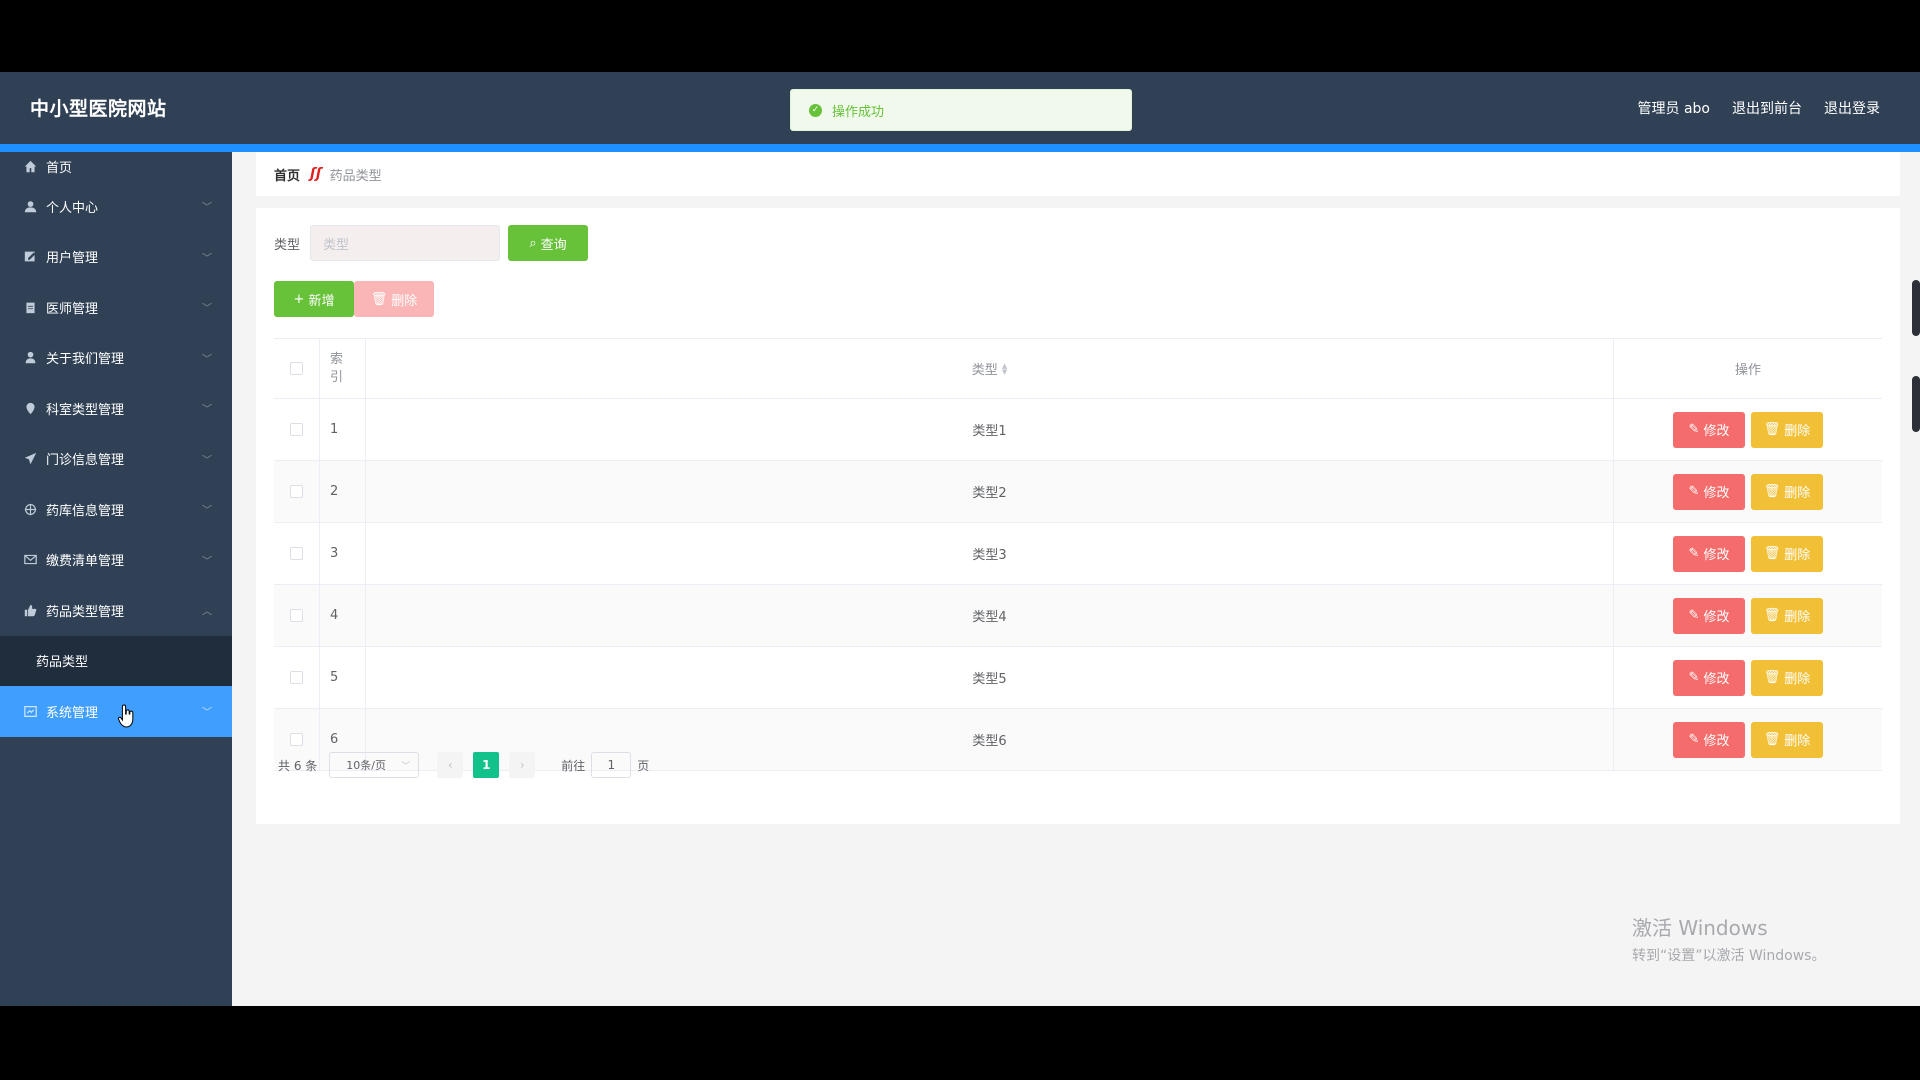  What do you see at coordinates (990, 491) in the screenshot?
I see `row-type: 类型2` at bounding box center [990, 491].